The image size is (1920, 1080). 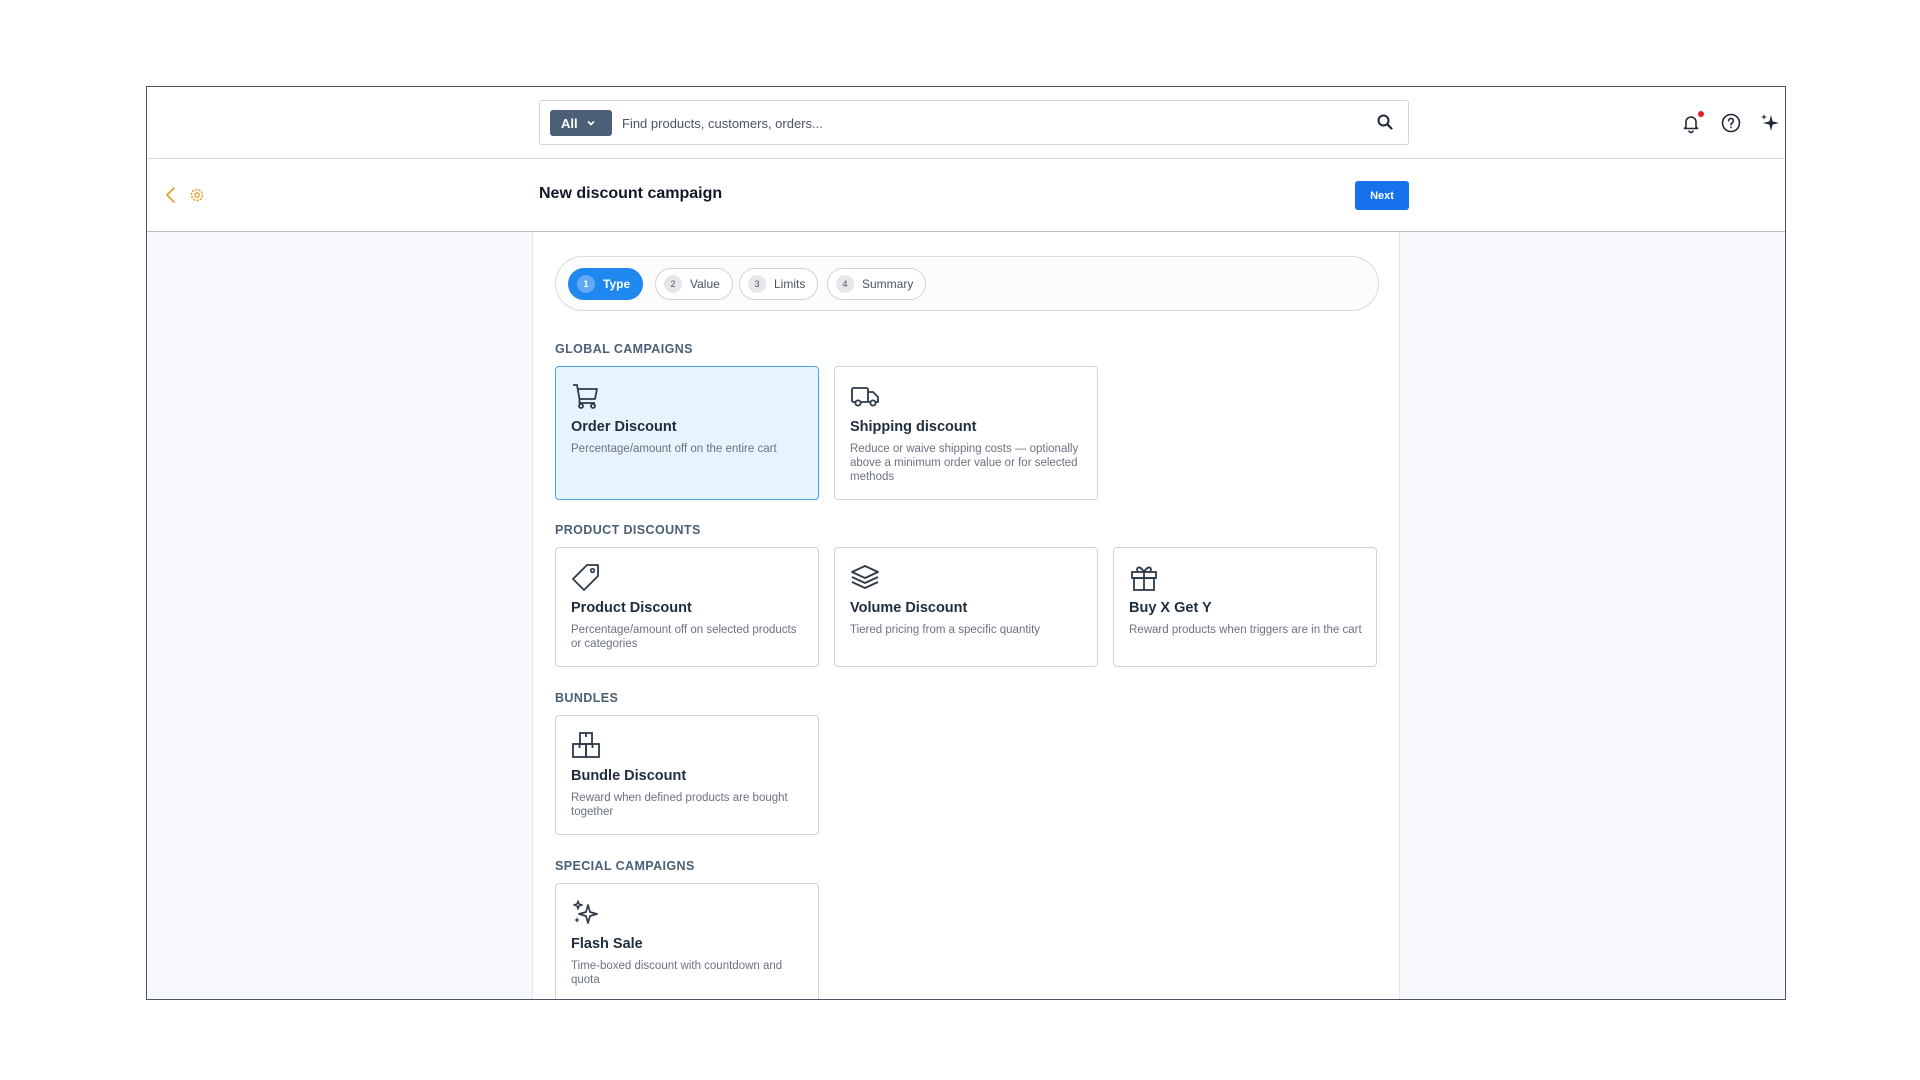 What do you see at coordinates (585, 577) in the screenshot?
I see `tag-icon` at bounding box center [585, 577].